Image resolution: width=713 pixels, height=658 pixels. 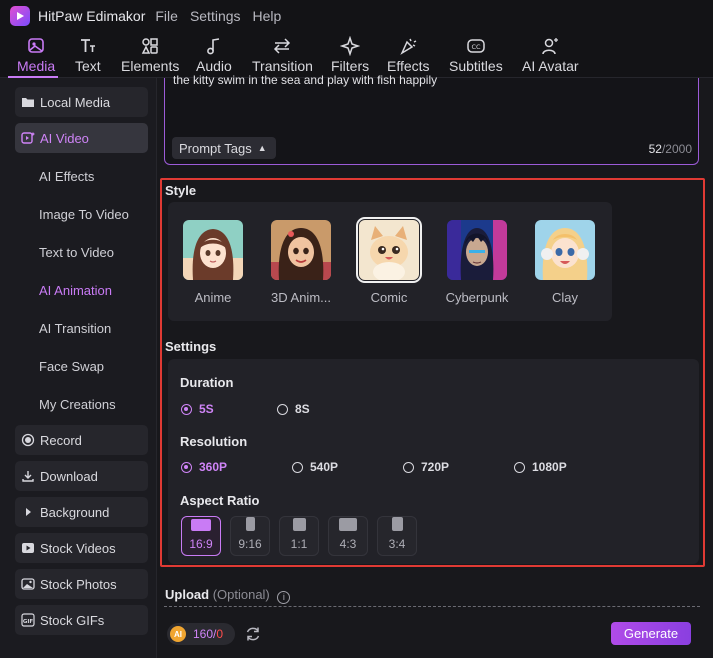 What do you see at coordinates (81, 440) in the screenshot?
I see `sidebar-item-record: Record` at bounding box center [81, 440].